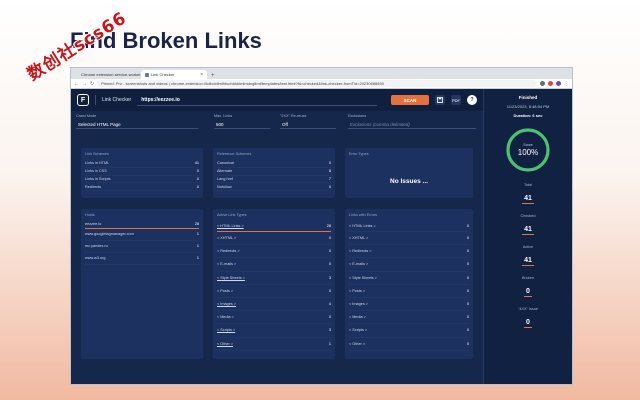 The width and height of the screenshot is (640, 400). What do you see at coordinates (274, 226) in the screenshot?
I see `table-row: < HTML Links >28` at bounding box center [274, 226].